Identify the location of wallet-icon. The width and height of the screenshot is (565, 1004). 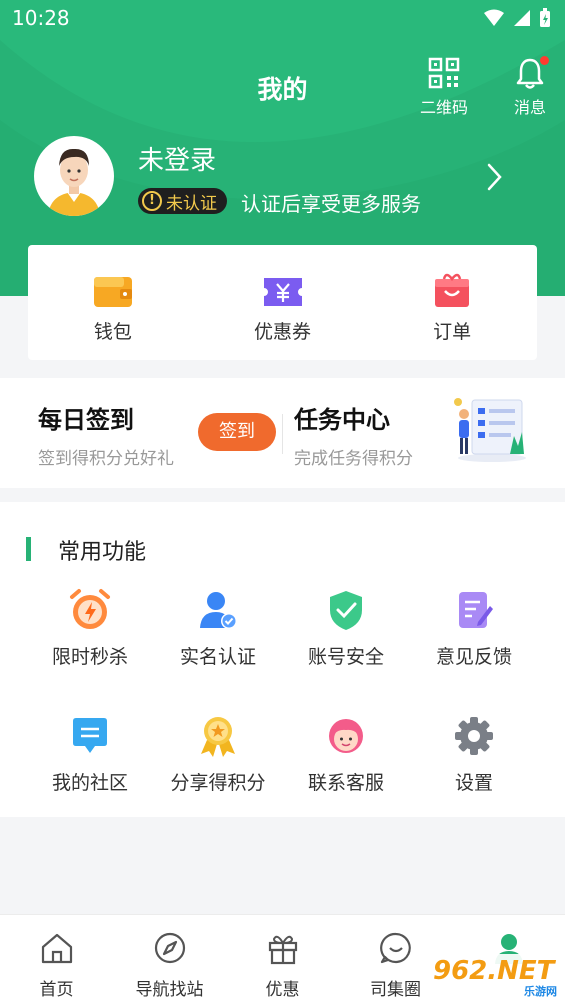
(112, 292).